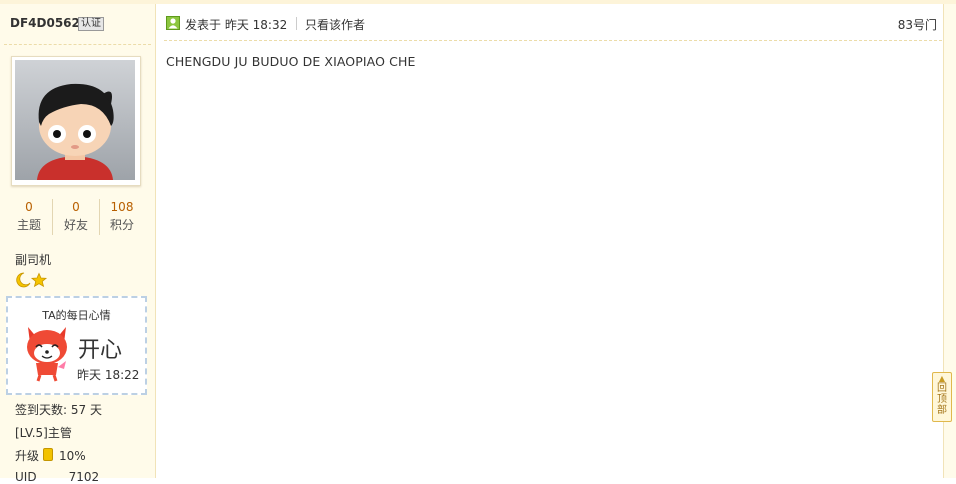 Image resolution: width=956 pixels, height=484 pixels. I want to click on lock-icon, so click(48, 454).